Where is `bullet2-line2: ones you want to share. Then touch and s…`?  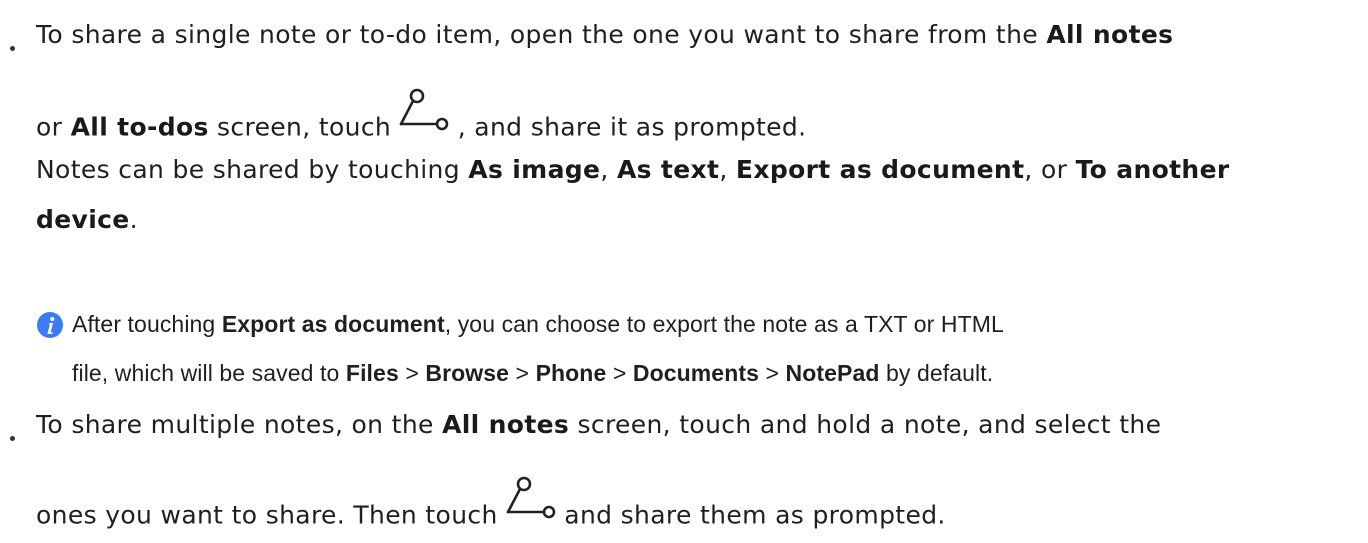 bullet2-line2: ones you want to share. Then touch and s… is located at coordinates (491, 509).